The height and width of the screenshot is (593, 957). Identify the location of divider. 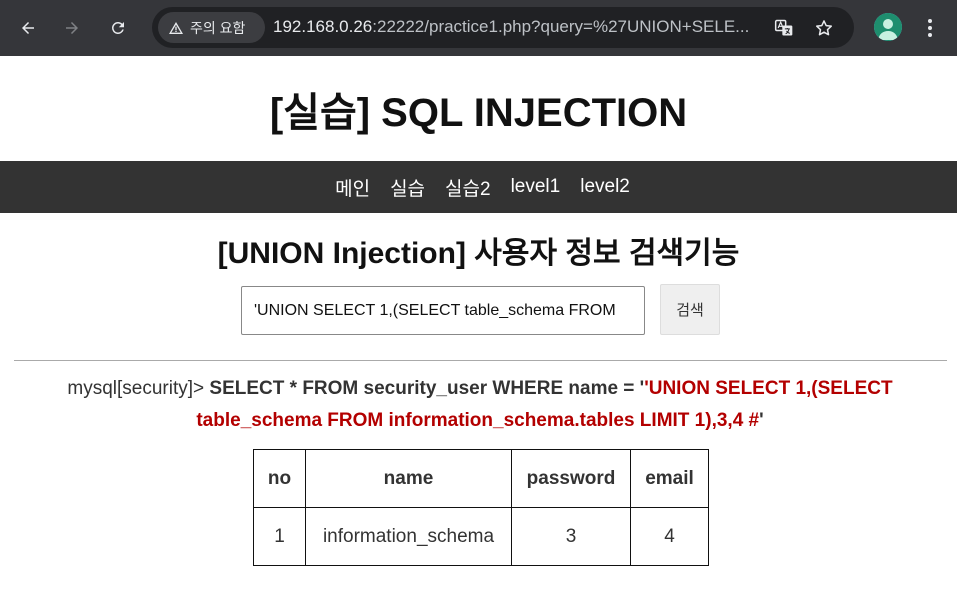
(480, 360).